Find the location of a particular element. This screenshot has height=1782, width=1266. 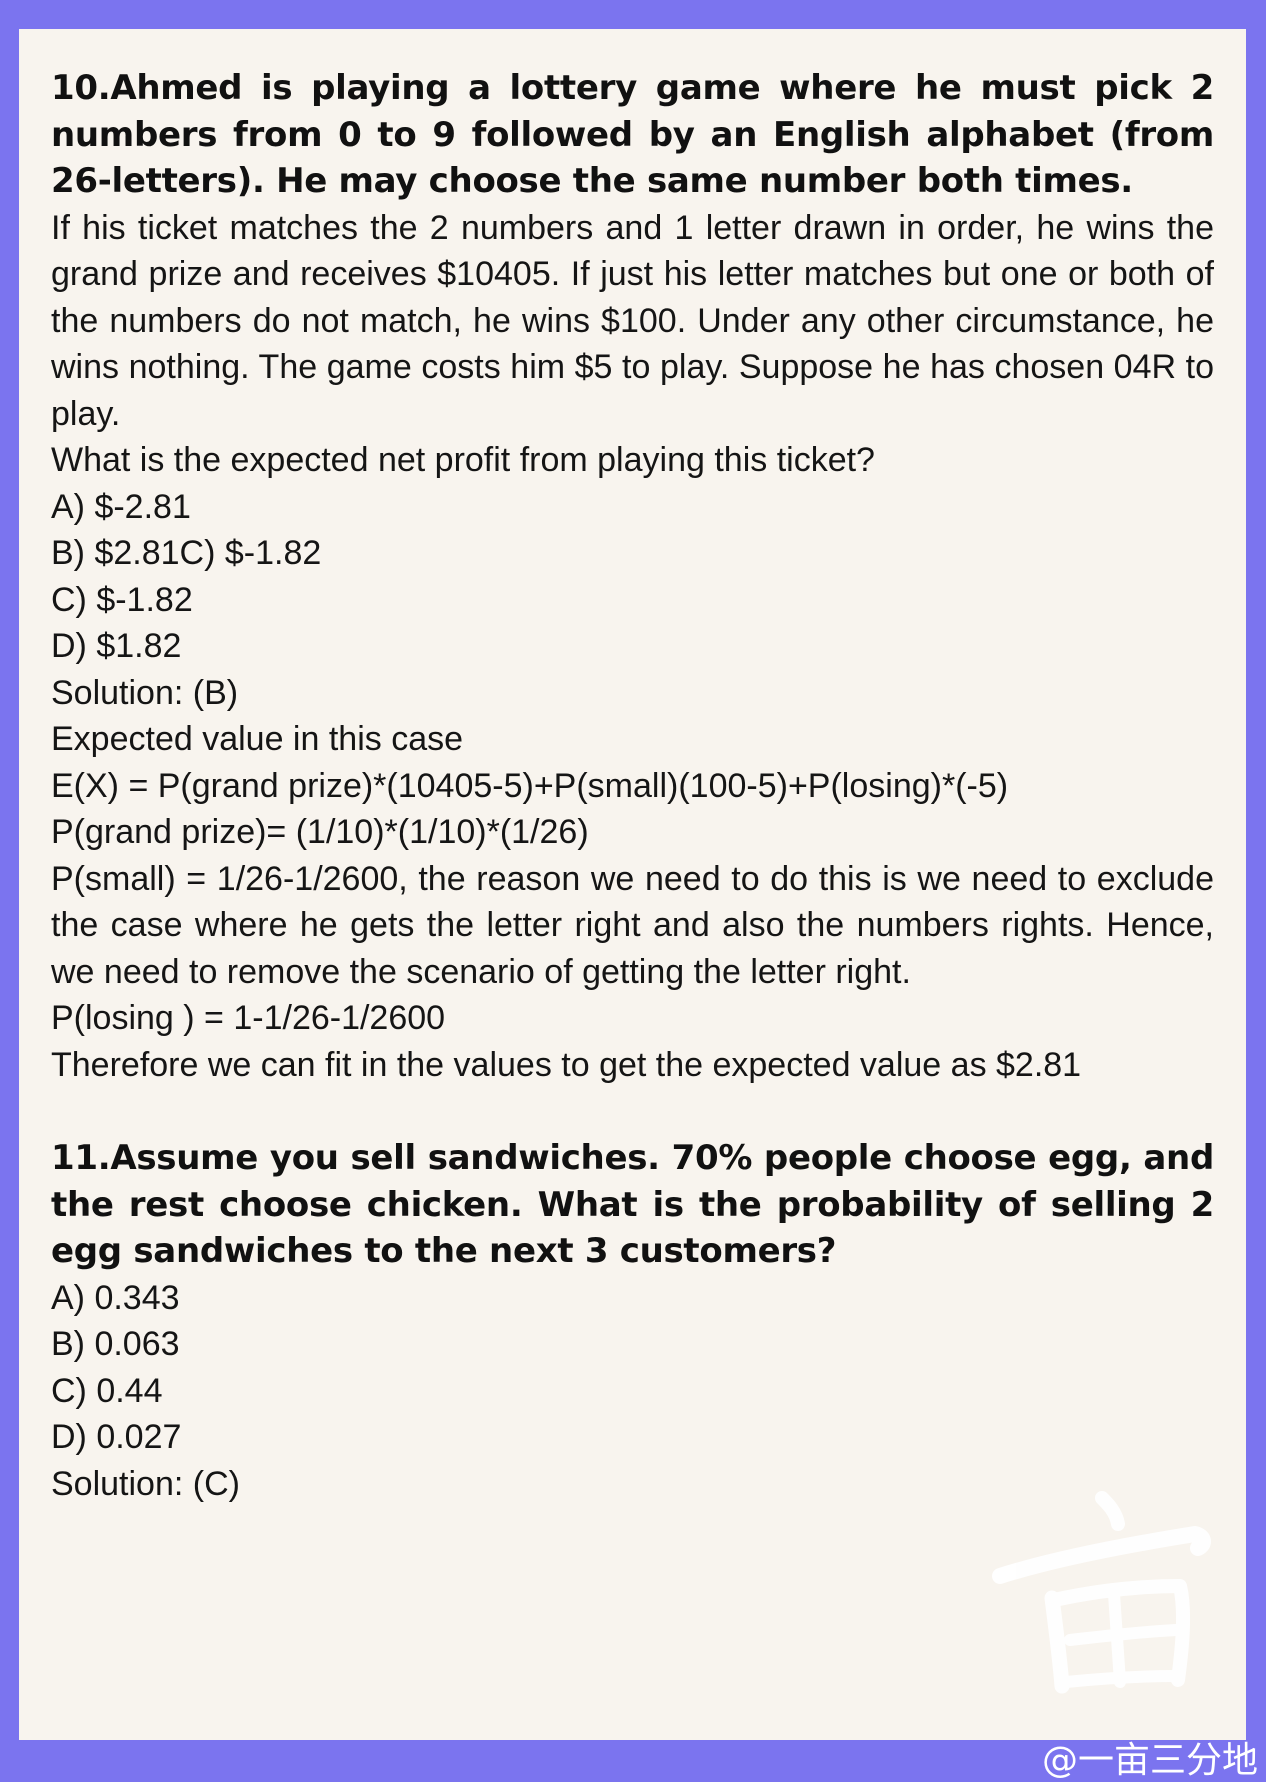

question-11-option-d: D) 0.027 is located at coordinates (116, 1437).